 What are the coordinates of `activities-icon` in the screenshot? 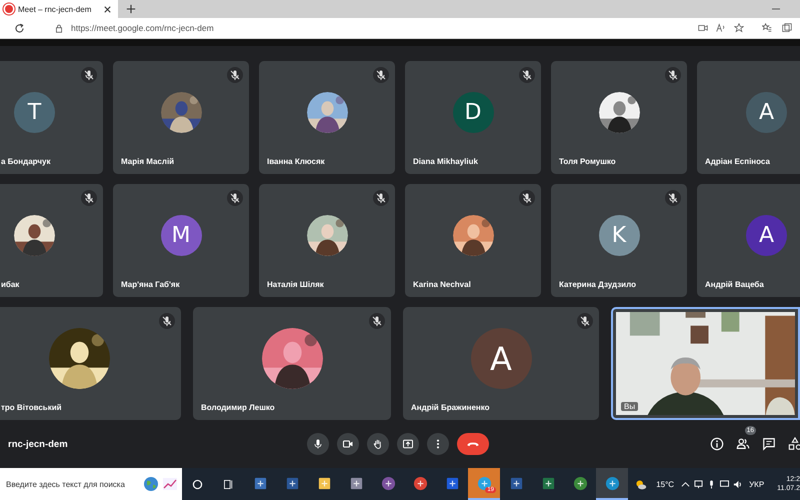 It's located at (794, 444).